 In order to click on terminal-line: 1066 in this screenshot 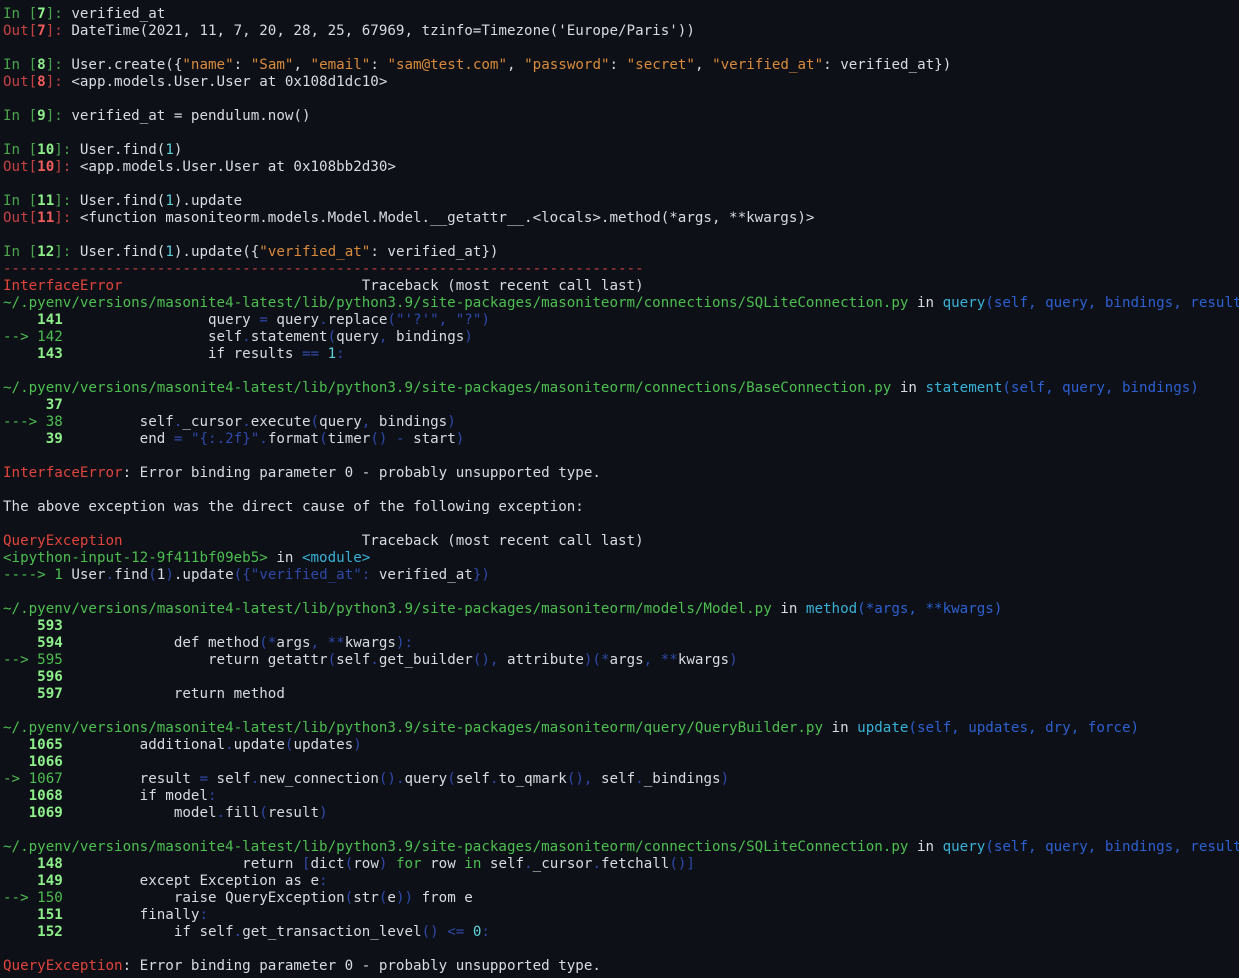, I will do `click(621, 762)`.